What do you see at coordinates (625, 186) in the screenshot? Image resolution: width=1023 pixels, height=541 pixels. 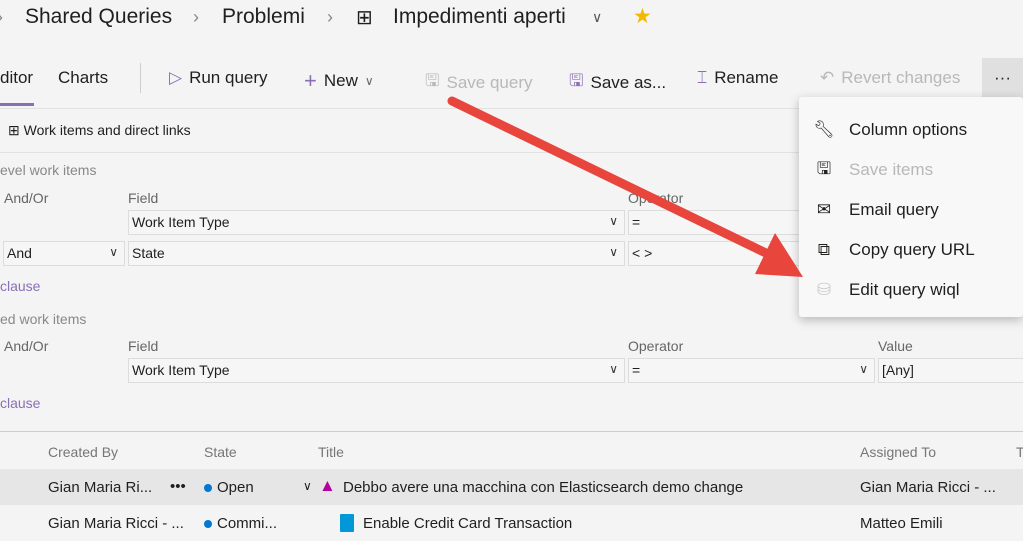 I see `annotation-arrow` at bounding box center [625, 186].